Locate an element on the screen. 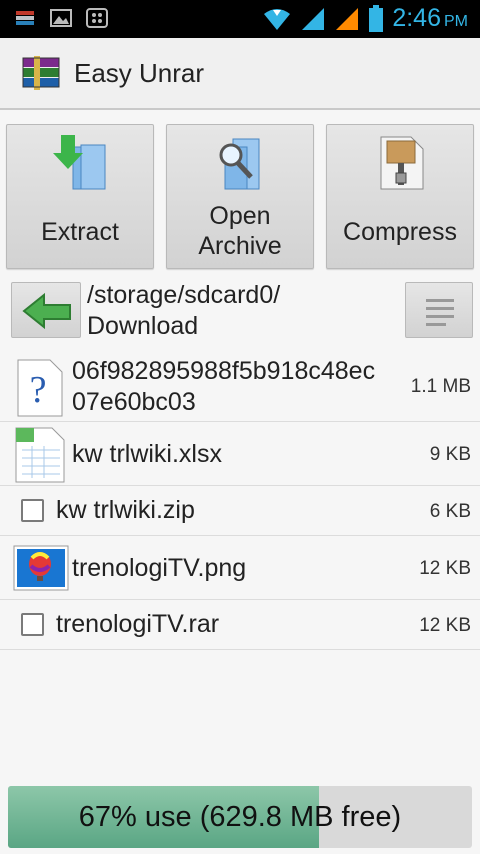 This screenshot has height=854, width=480. compress-zipper-icon is located at coordinates (402, 163).